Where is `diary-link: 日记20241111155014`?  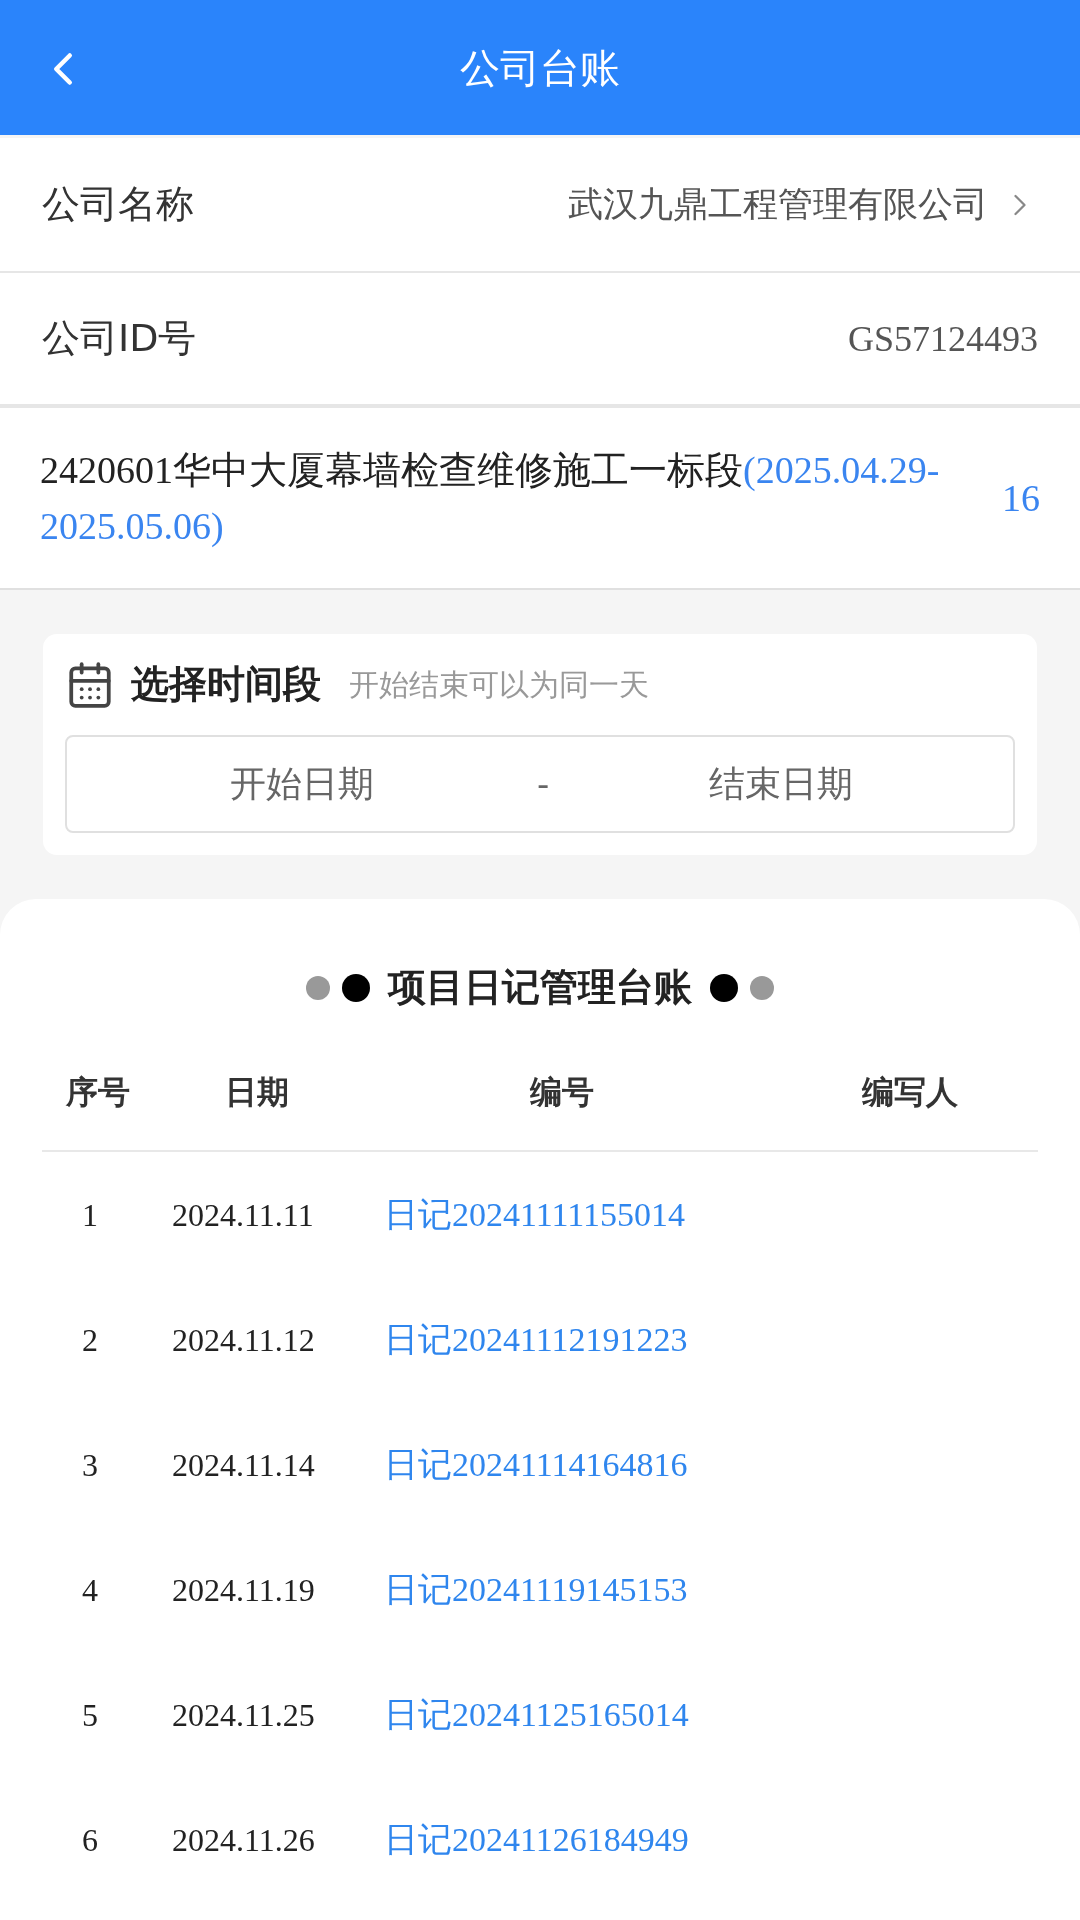 diary-link: 日记20241111155014 is located at coordinates (562, 1214).